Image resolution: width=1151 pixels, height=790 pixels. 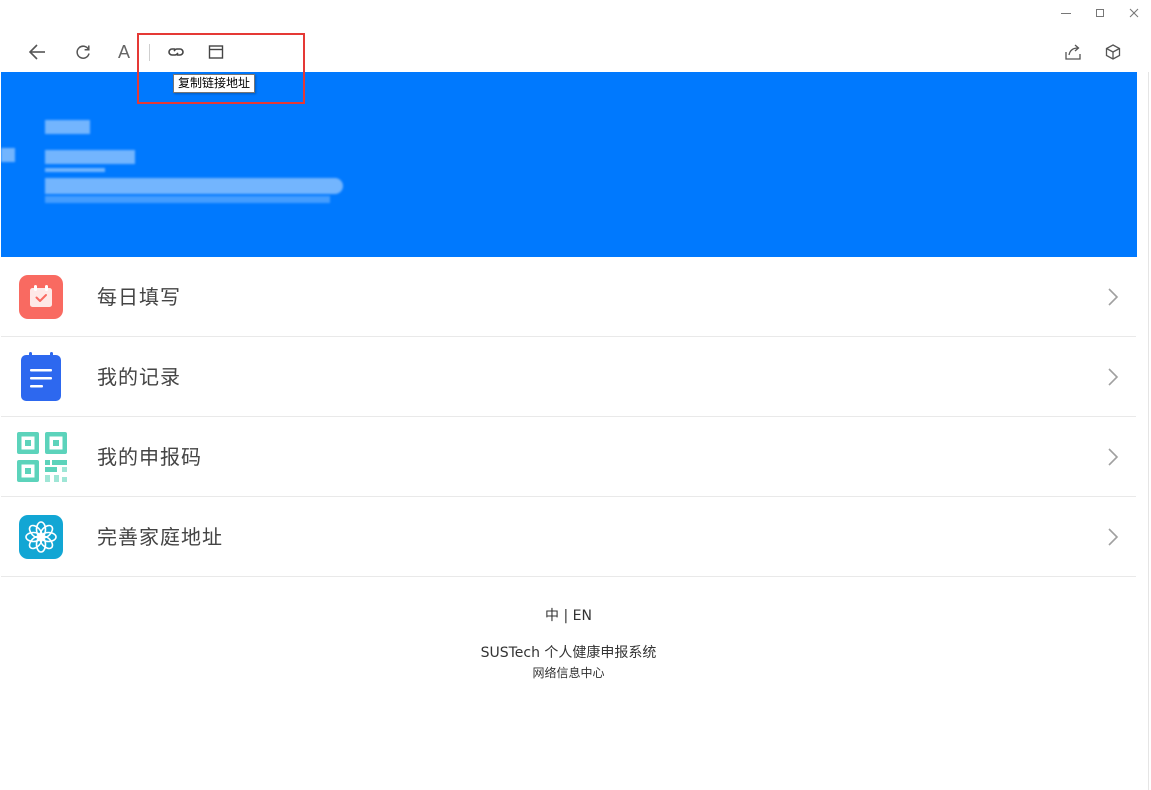 I want to click on lang-en-link: EN, so click(x=582, y=616).